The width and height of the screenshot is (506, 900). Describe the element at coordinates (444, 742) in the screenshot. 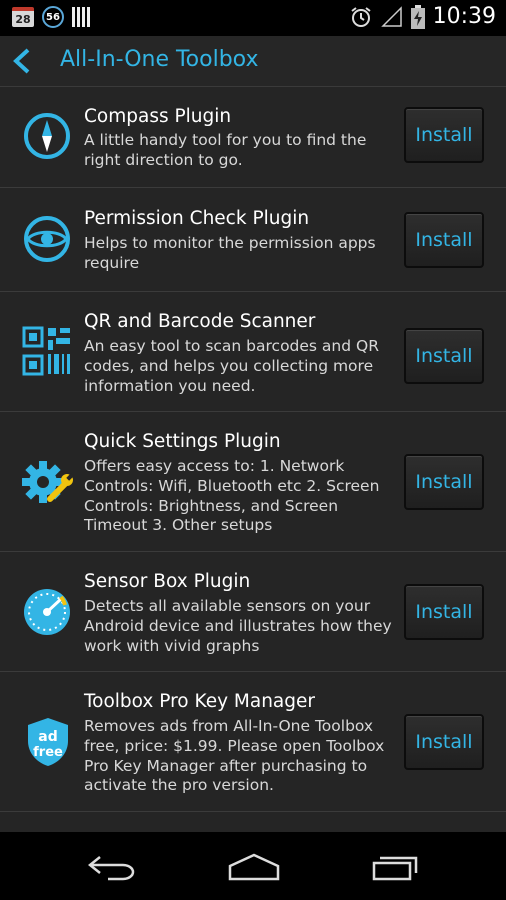

I see `install-button-pro-key-manager: Install` at that location.